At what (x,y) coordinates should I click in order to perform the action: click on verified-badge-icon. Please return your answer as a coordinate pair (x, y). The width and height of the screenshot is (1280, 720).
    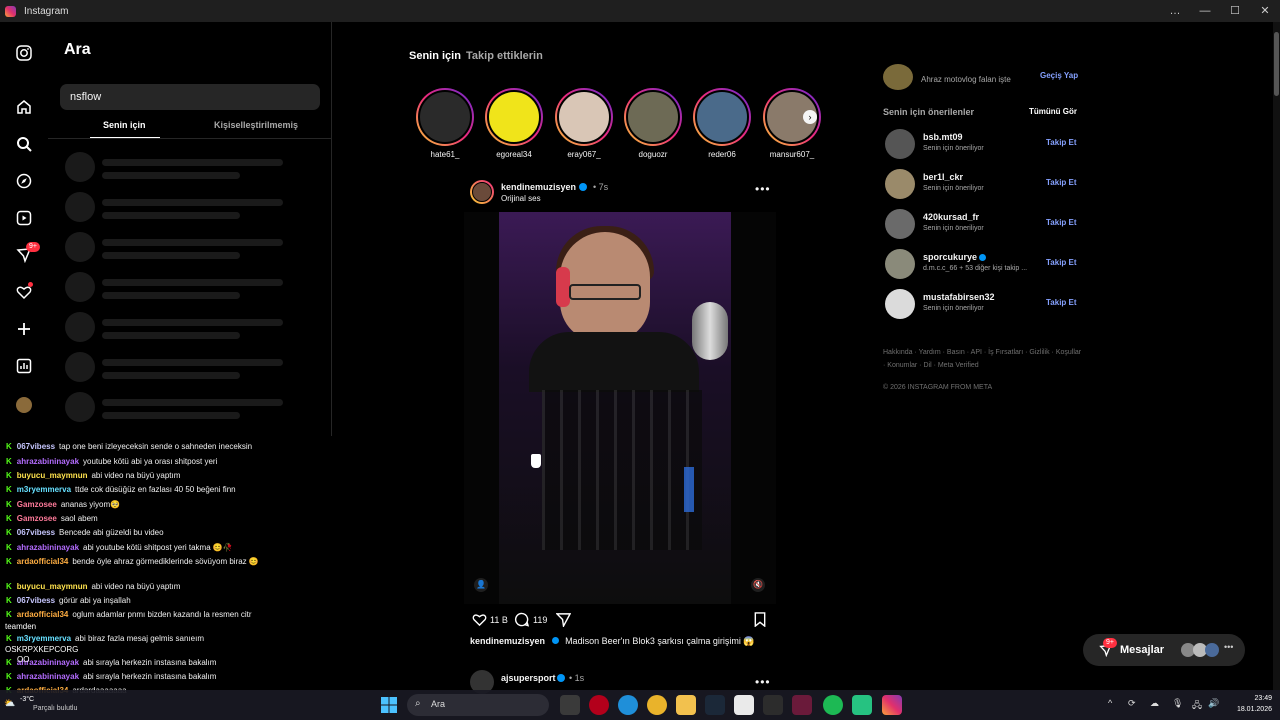
    Looking at the image, I should click on (555, 640).